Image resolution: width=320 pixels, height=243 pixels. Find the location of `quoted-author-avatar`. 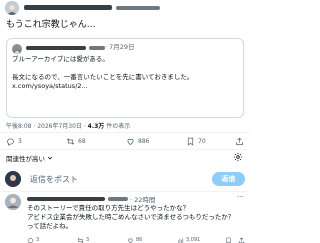

quoted-author-avatar is located at coordinates (17, 49).